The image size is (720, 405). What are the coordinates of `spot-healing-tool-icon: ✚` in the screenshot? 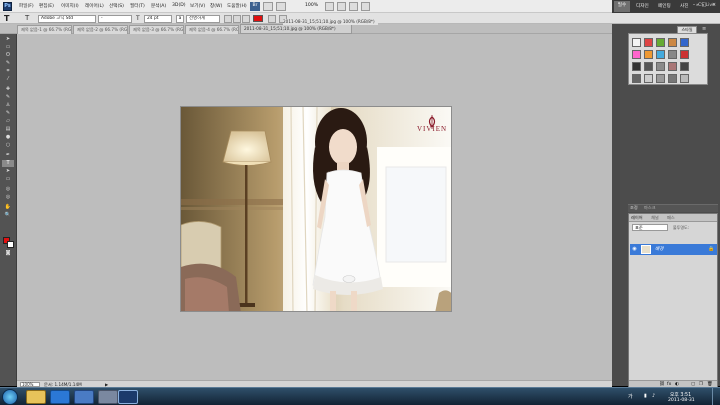 It's located at (8, 89).